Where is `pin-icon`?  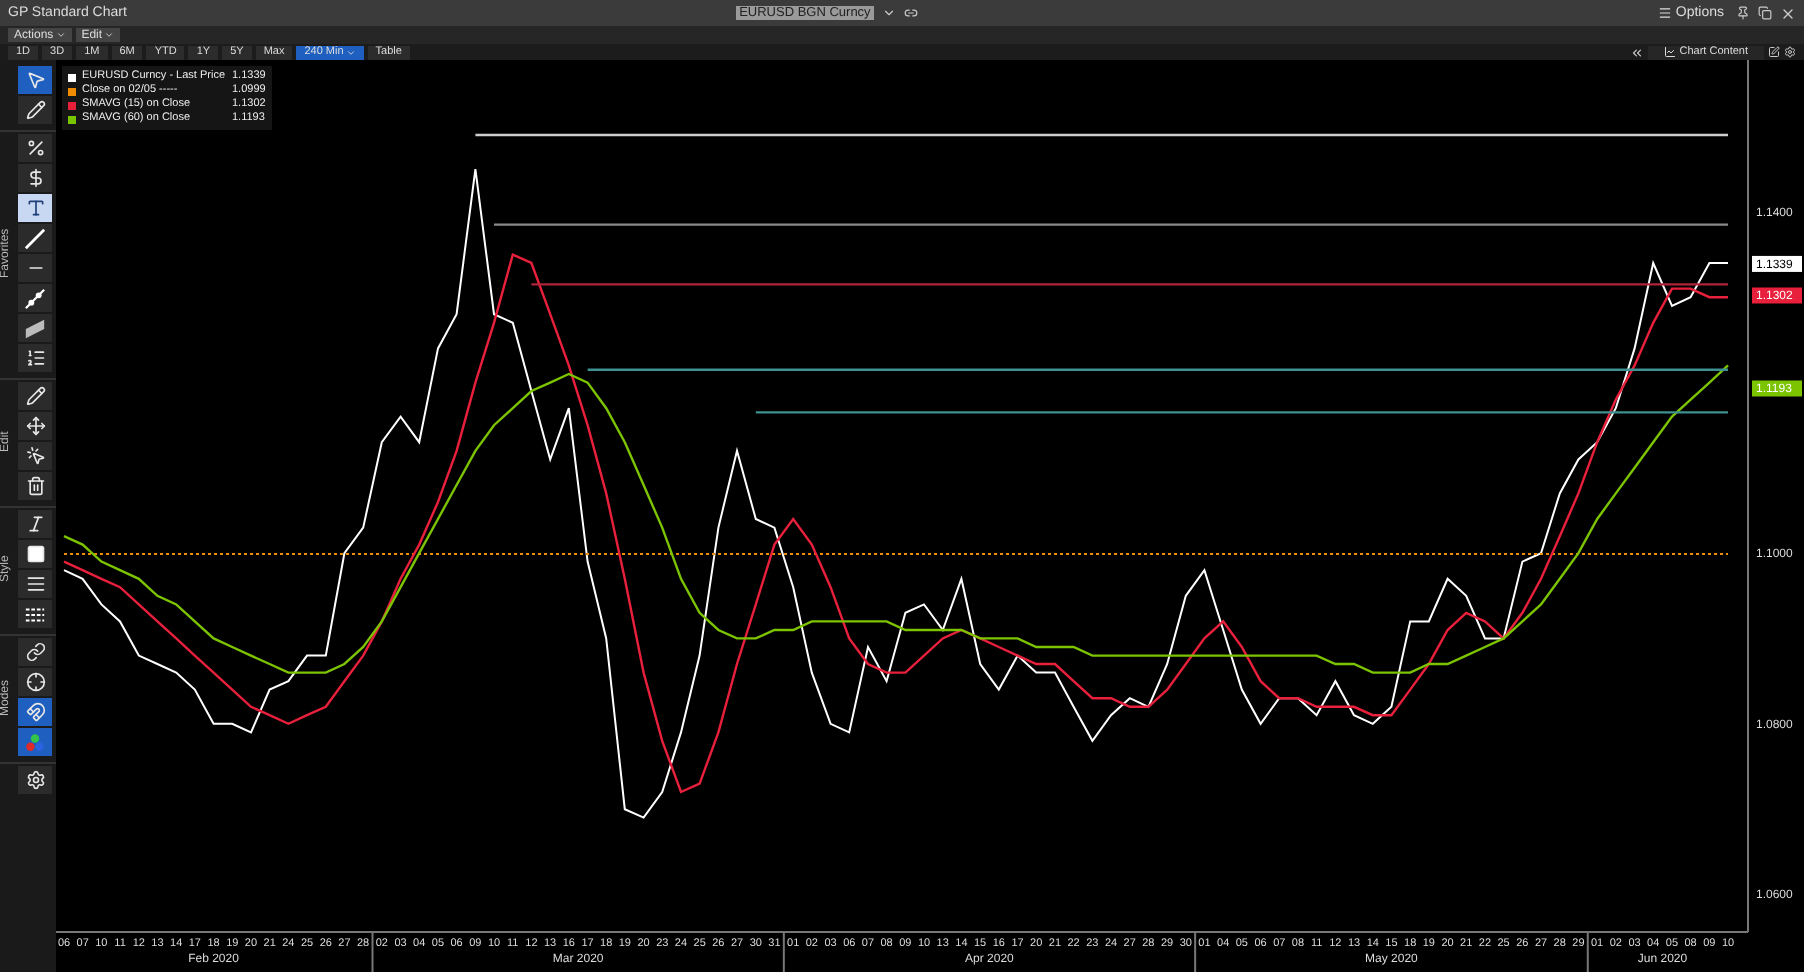
pin-icon is located at coordinates (1743, 13).